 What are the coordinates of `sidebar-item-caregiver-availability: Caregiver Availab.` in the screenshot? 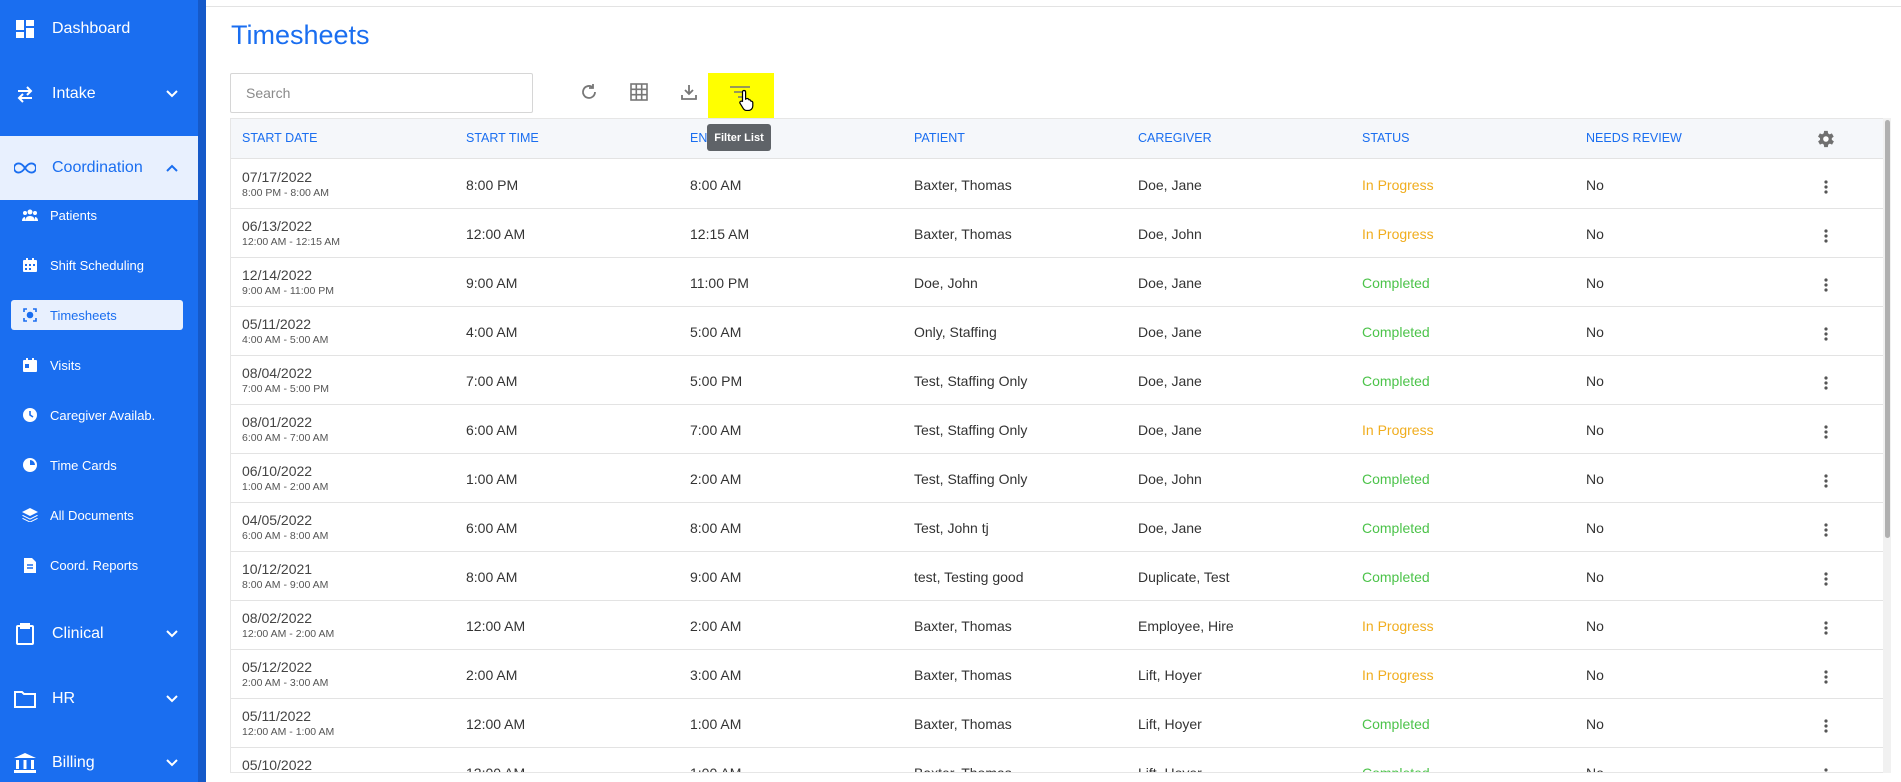 It's located at (97, 415).